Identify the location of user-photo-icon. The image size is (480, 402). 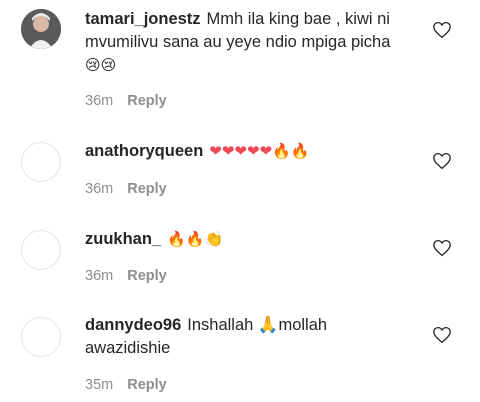
(41, 29).